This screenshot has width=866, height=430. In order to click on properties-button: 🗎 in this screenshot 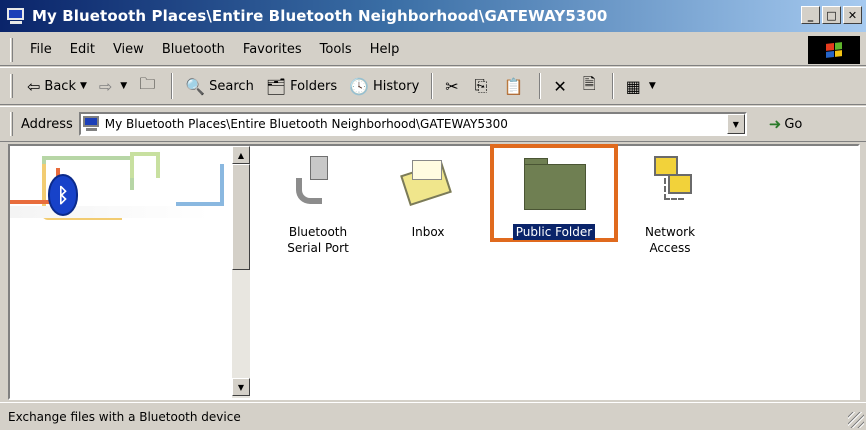, I will do `click(591, 86)`.